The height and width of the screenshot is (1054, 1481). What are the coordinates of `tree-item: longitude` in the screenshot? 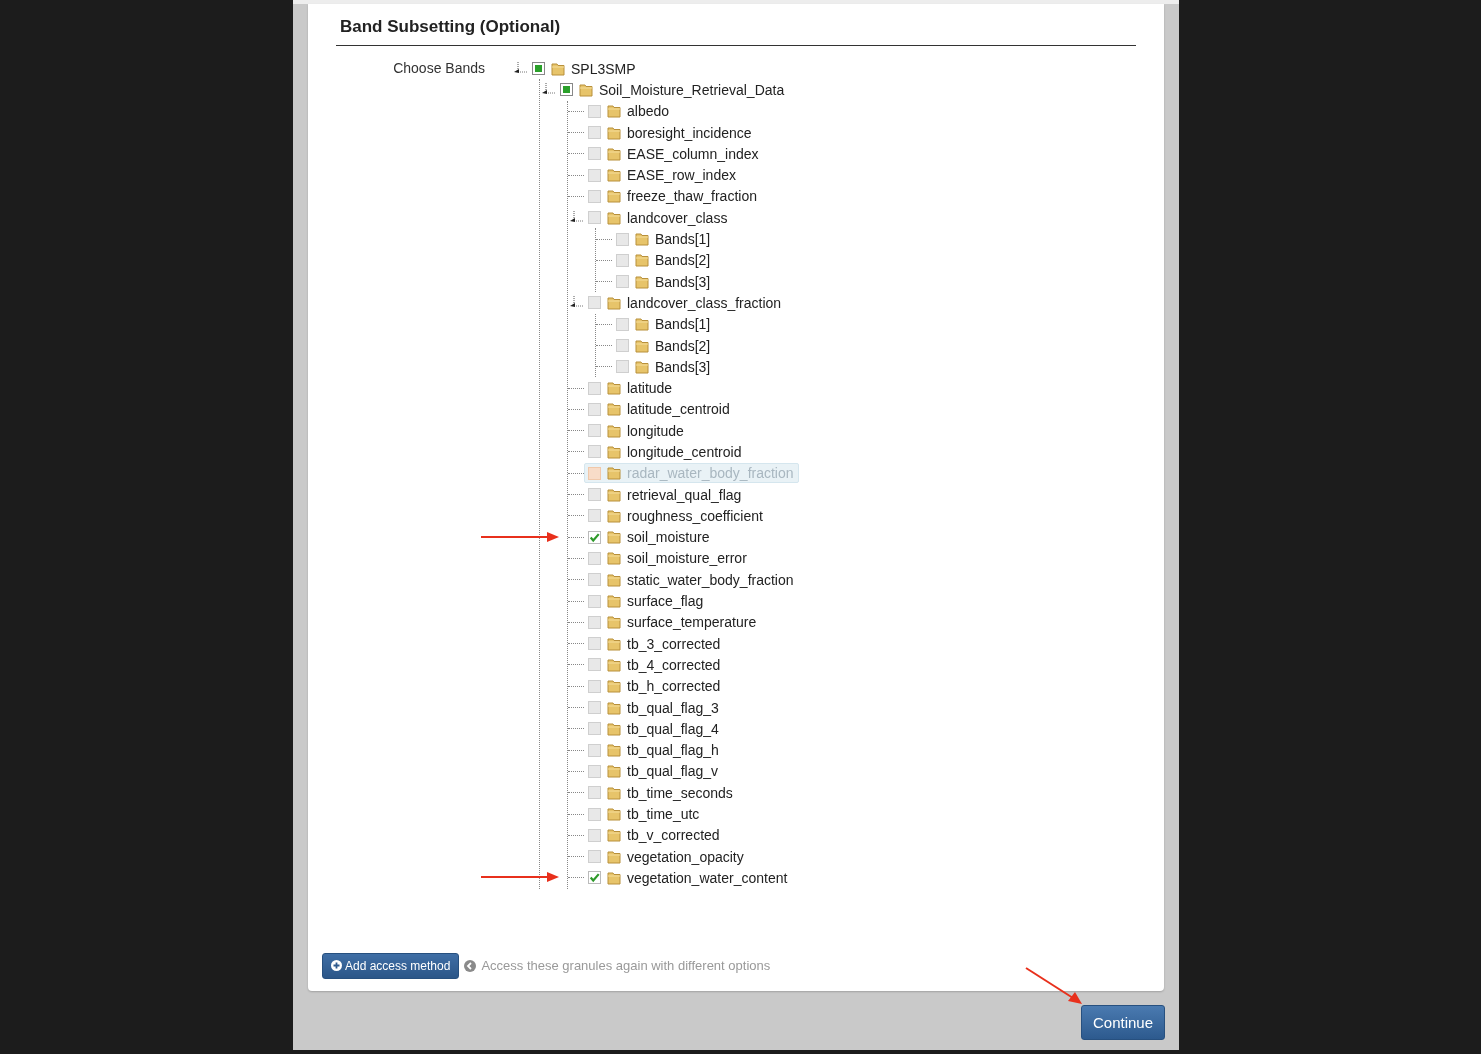 It's located at (636, 430).